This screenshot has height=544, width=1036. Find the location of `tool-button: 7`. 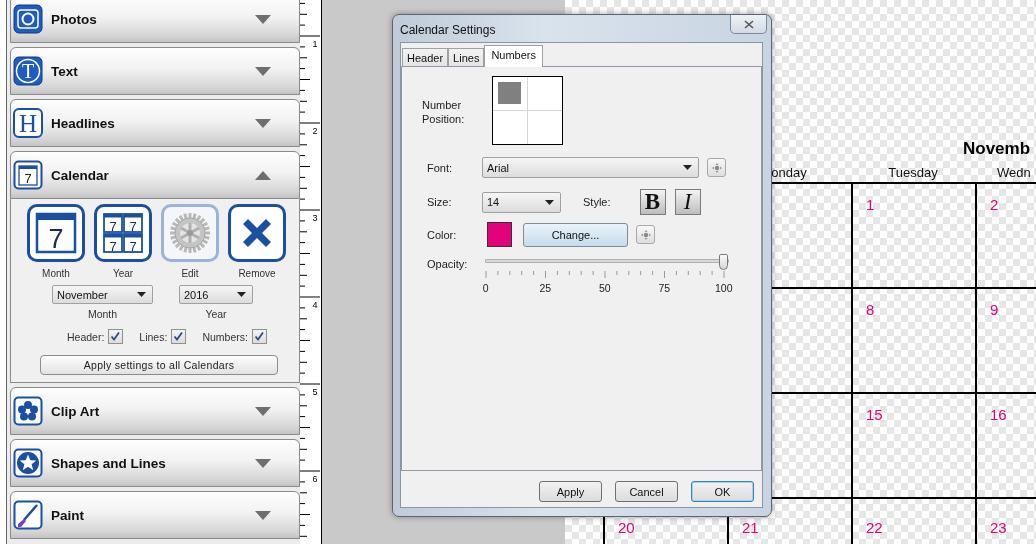

tool-button: 7 is located at coordinates (56, 233).